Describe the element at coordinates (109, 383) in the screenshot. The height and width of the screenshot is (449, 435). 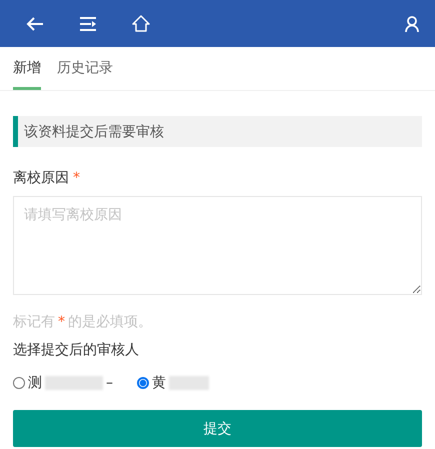
I see `radio-label-suffix: –` at that location.